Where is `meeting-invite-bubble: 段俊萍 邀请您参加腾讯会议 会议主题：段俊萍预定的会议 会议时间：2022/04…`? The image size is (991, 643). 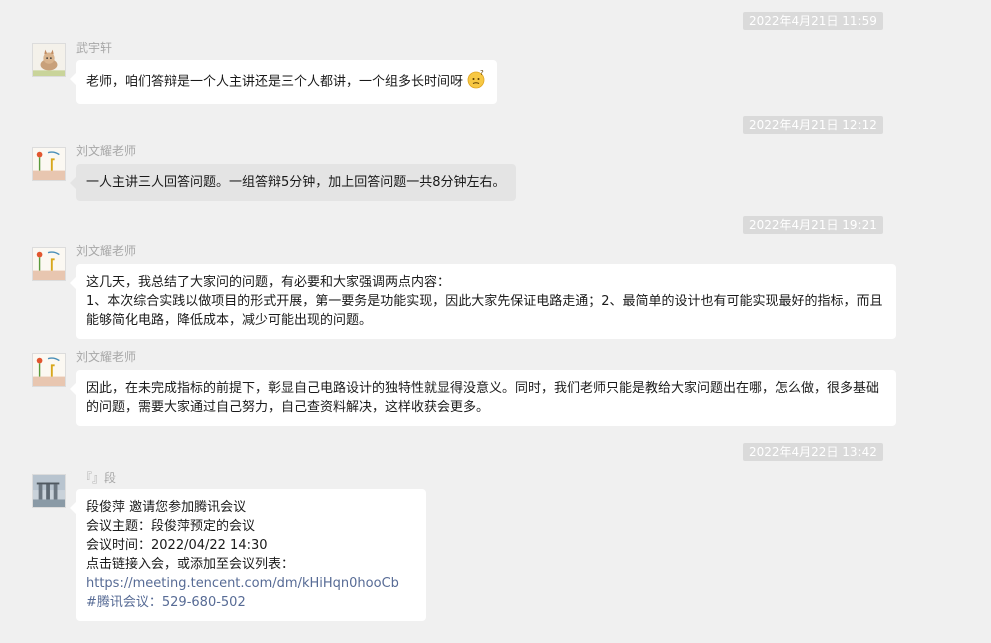 meeting-invite-bubble: 段俊萍 邀请您参加腾讯会议 会议主题：段俊萍预定的会议 会议时间：2022/04… is located at coordinates (248, 555).